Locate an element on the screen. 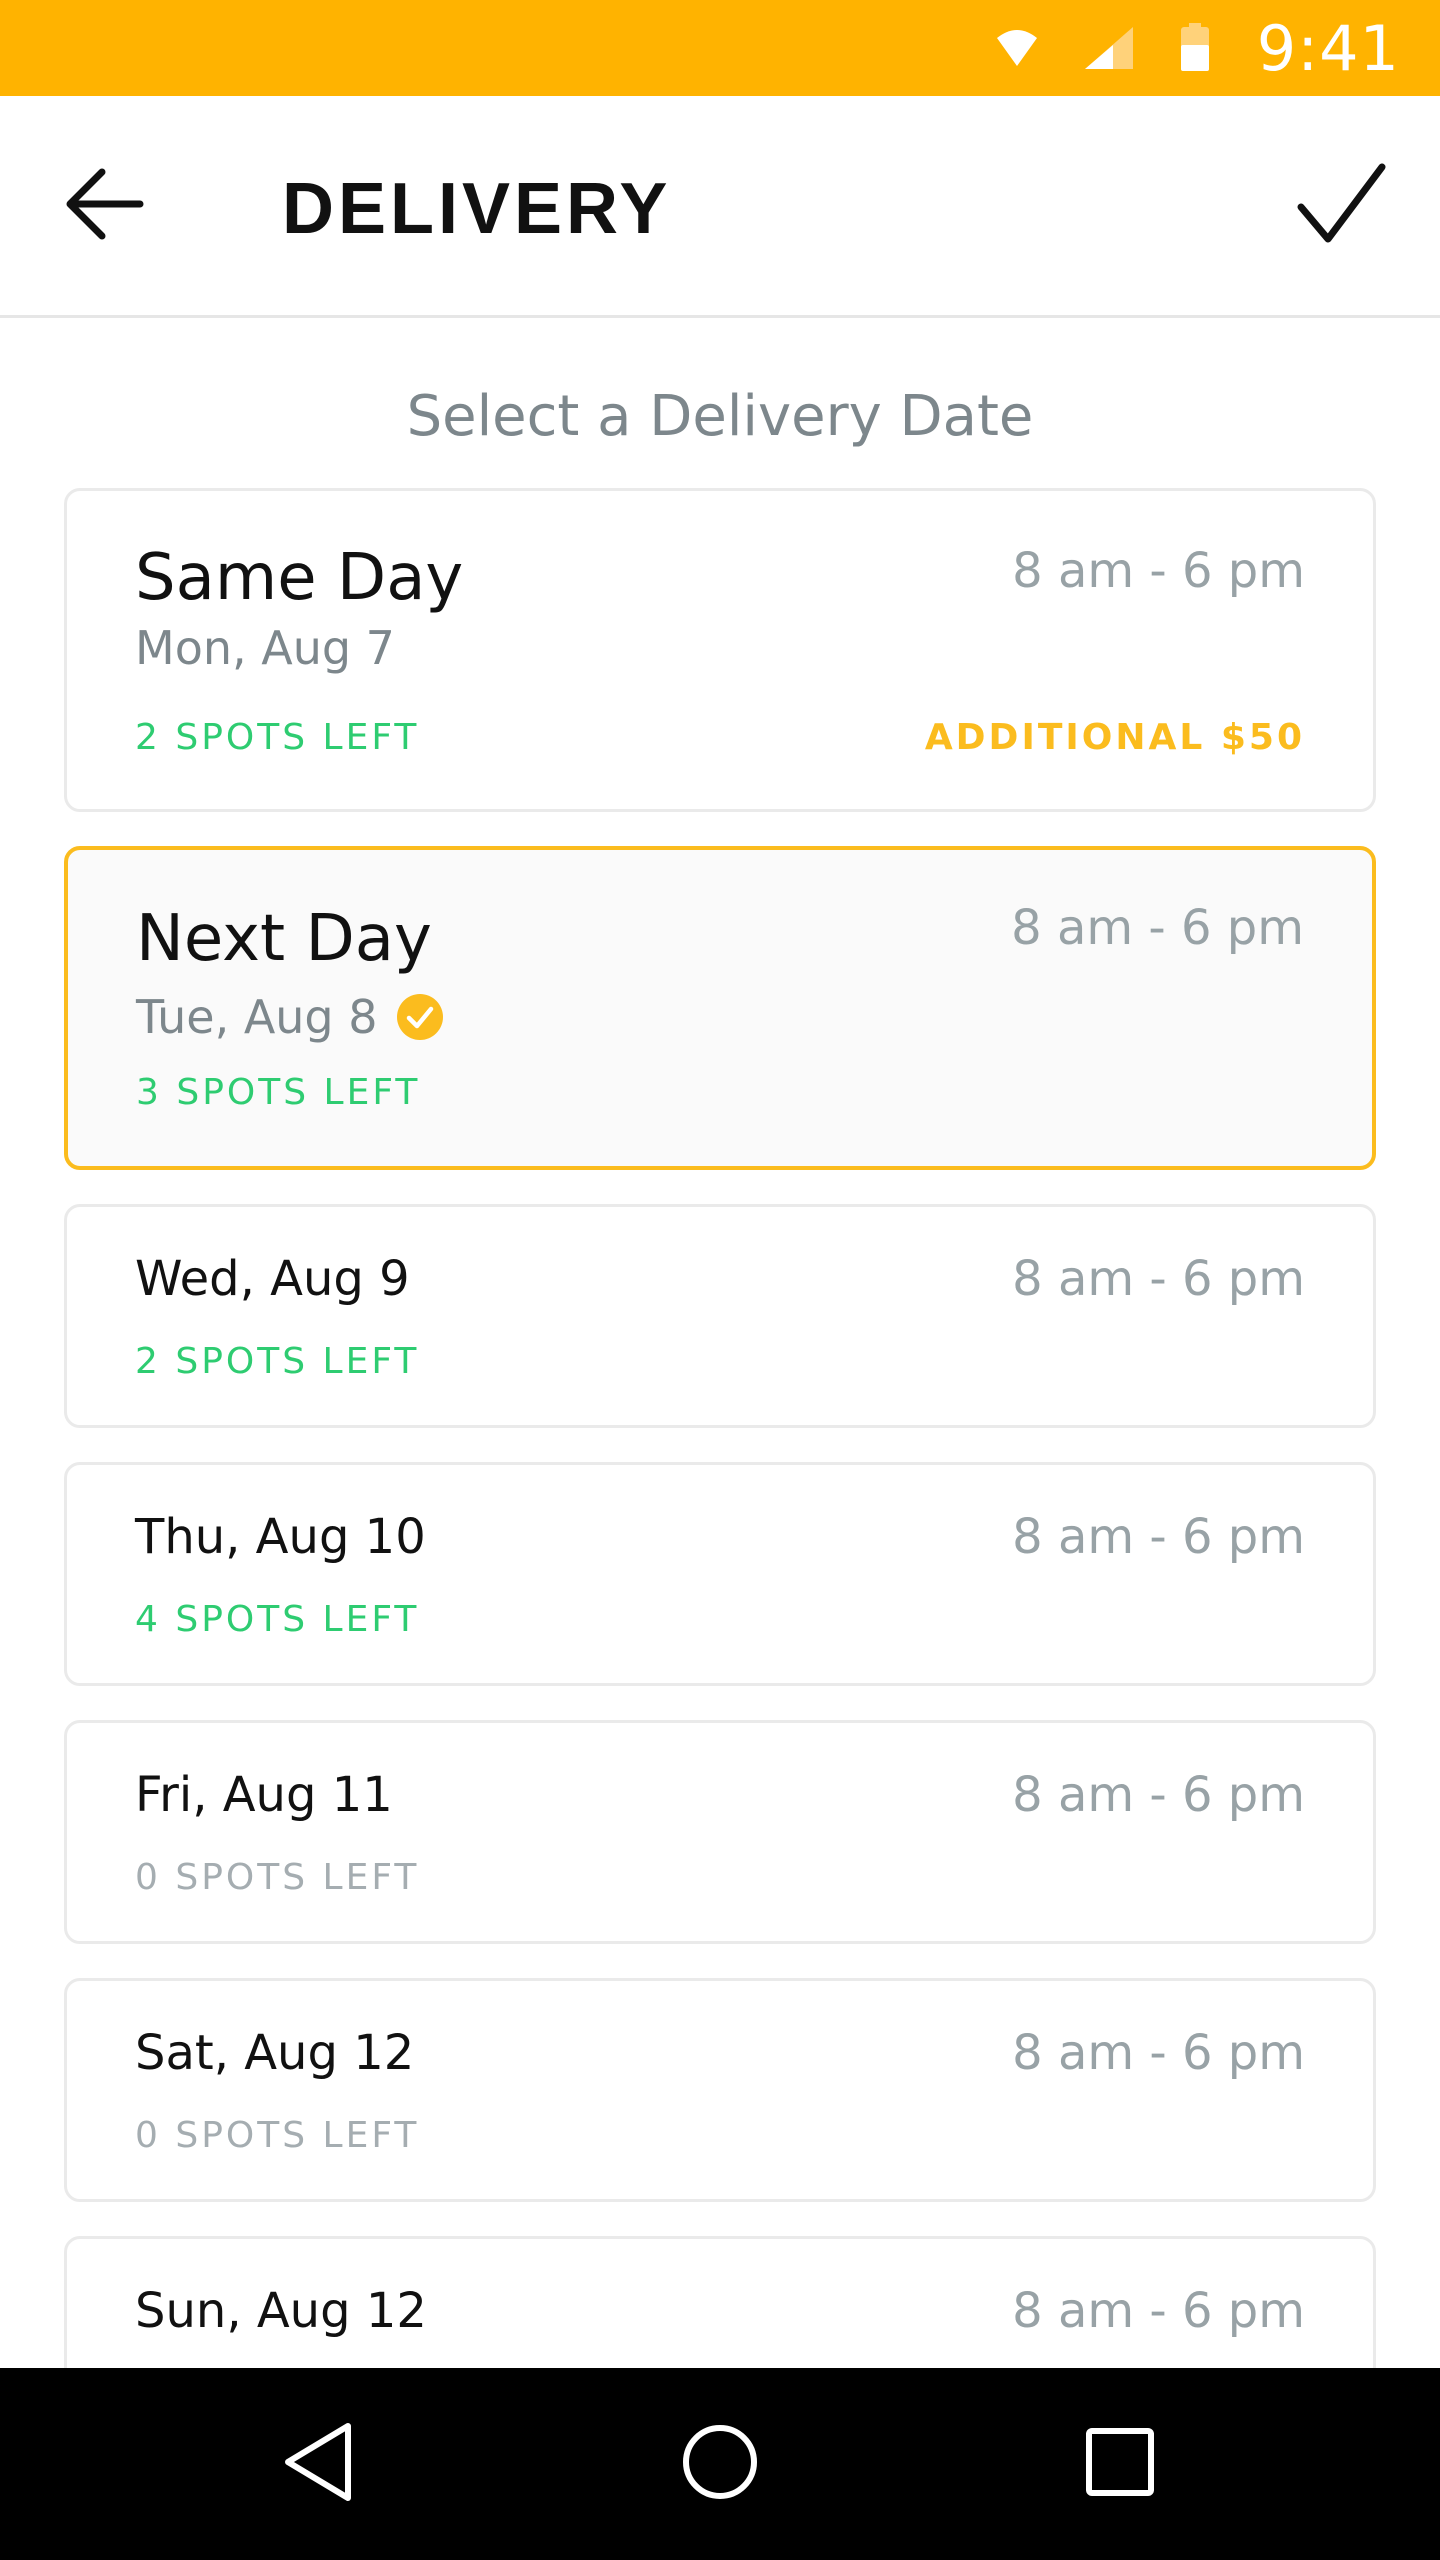 Image resolution: width=1440 pixels, height=2560 pixels. delivery-option-wed-aug-9: Wed, Aug 9 8 am - 6 pm 2 SPOTS LEFT is located at coordinates (720, 1316).